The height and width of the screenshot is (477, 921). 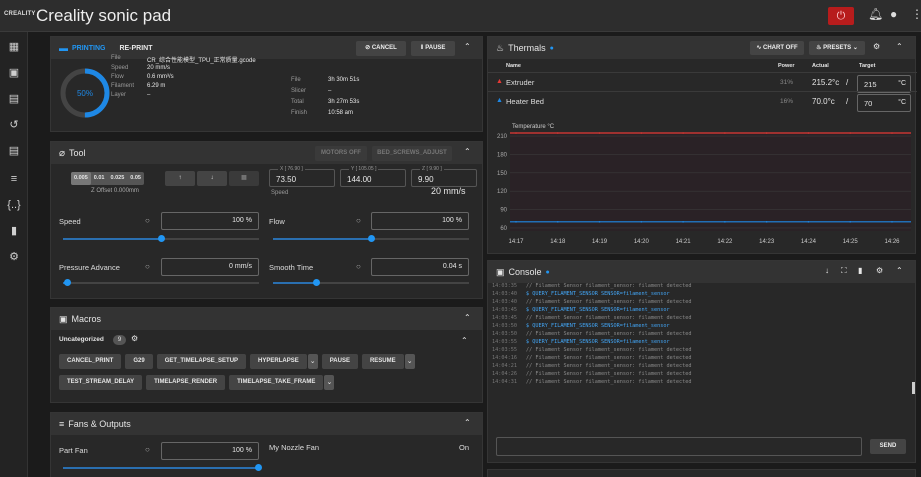 I want to click on files-icon: ▤, so click(x=14, y=99).